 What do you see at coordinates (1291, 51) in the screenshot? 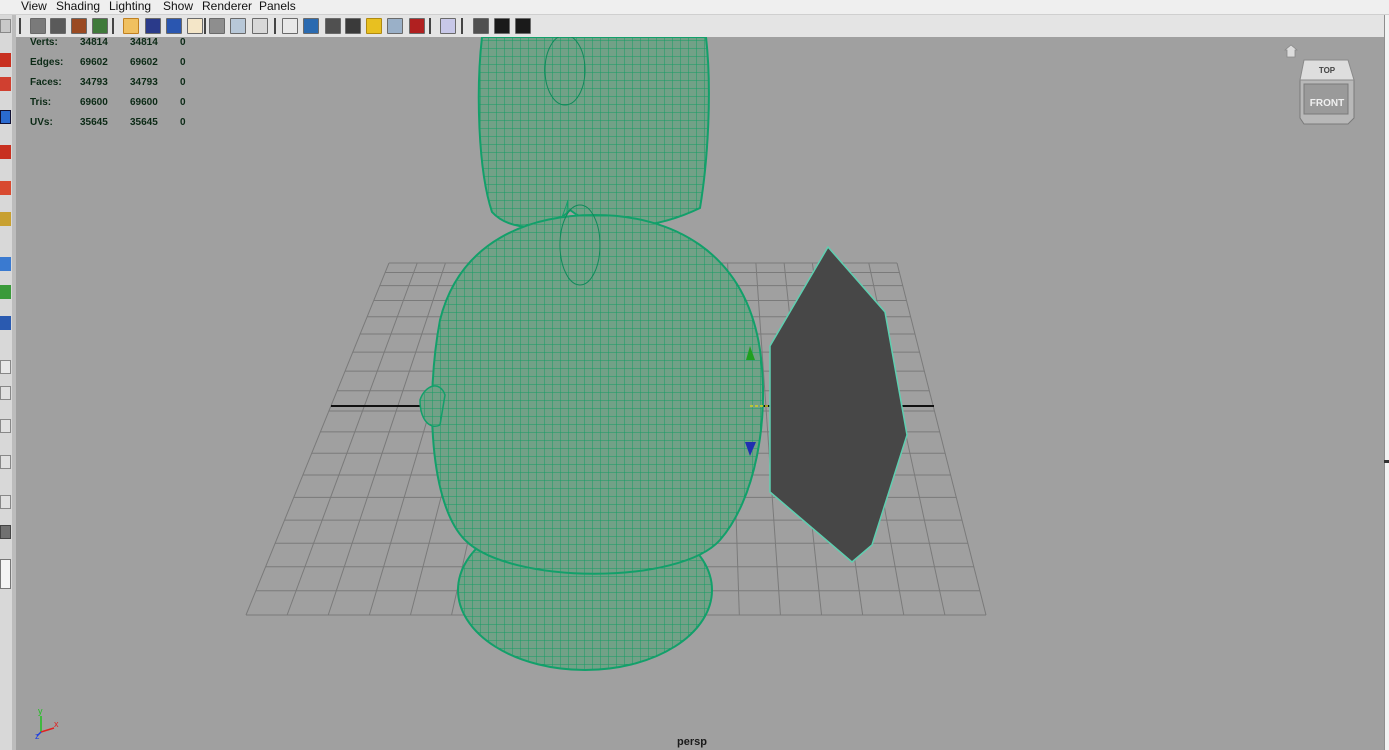
I see `home-icon` at bounding box center [1291, 51].